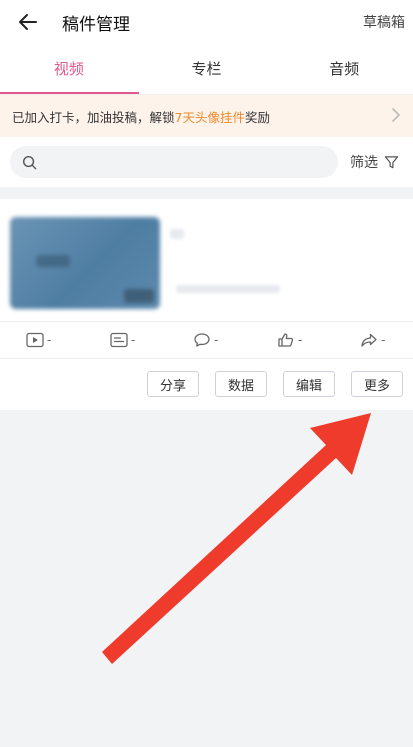 This screenshot has width=413, height=747. What do you see at coordinates (240, 384) in the screenshot?
I see `data-button: 数据` at bounding box center [240, 384].